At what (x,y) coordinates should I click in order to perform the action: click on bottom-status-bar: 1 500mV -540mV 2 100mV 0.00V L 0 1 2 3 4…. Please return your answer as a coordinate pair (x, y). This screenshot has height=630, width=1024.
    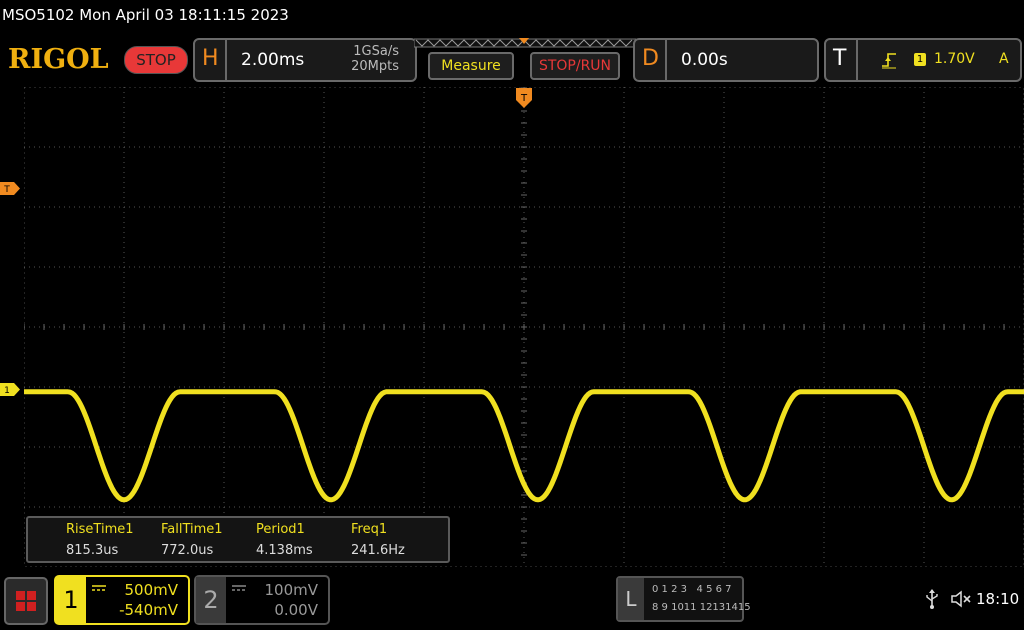
    Looking at the image, I should click on (512, 601).